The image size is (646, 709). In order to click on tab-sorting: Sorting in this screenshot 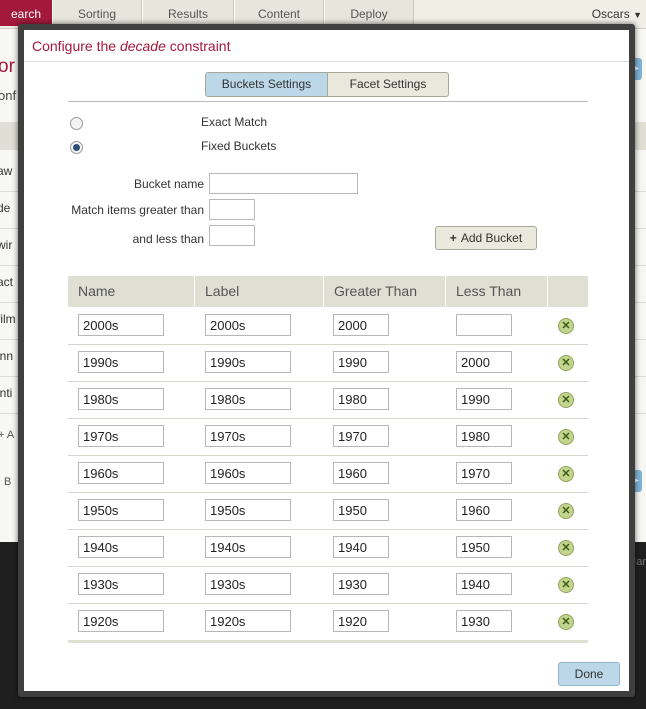, I will do `click(97, 13)`.